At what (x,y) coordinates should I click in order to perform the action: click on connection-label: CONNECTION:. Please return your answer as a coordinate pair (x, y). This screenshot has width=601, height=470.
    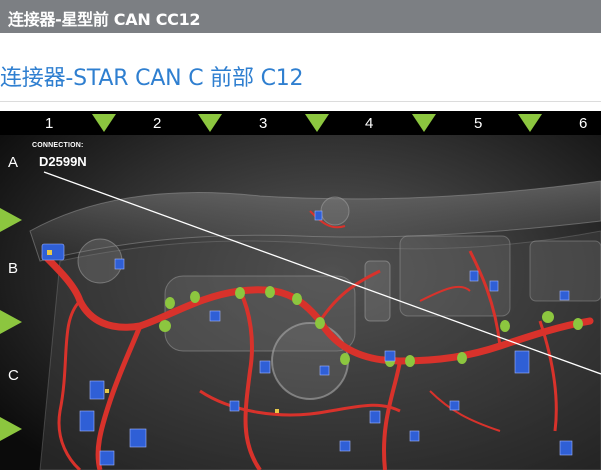
    Looking at the image, I should click on (58, 145).